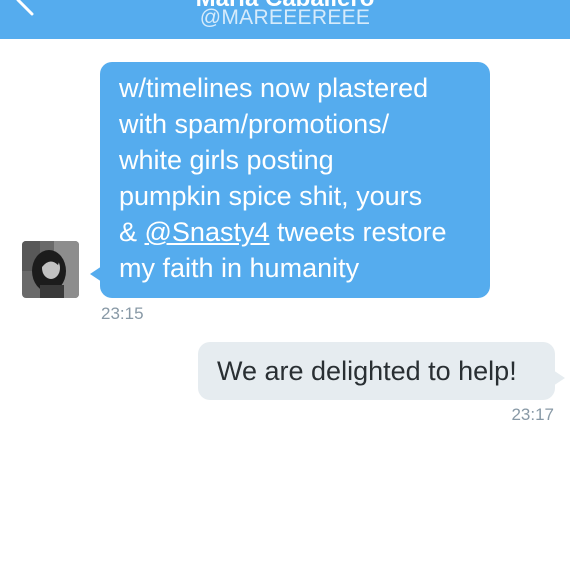 This screenshot has height=570, width=570. I want to click on outgoing-message-bubble: We are delighted to help!, so click(381, 371).